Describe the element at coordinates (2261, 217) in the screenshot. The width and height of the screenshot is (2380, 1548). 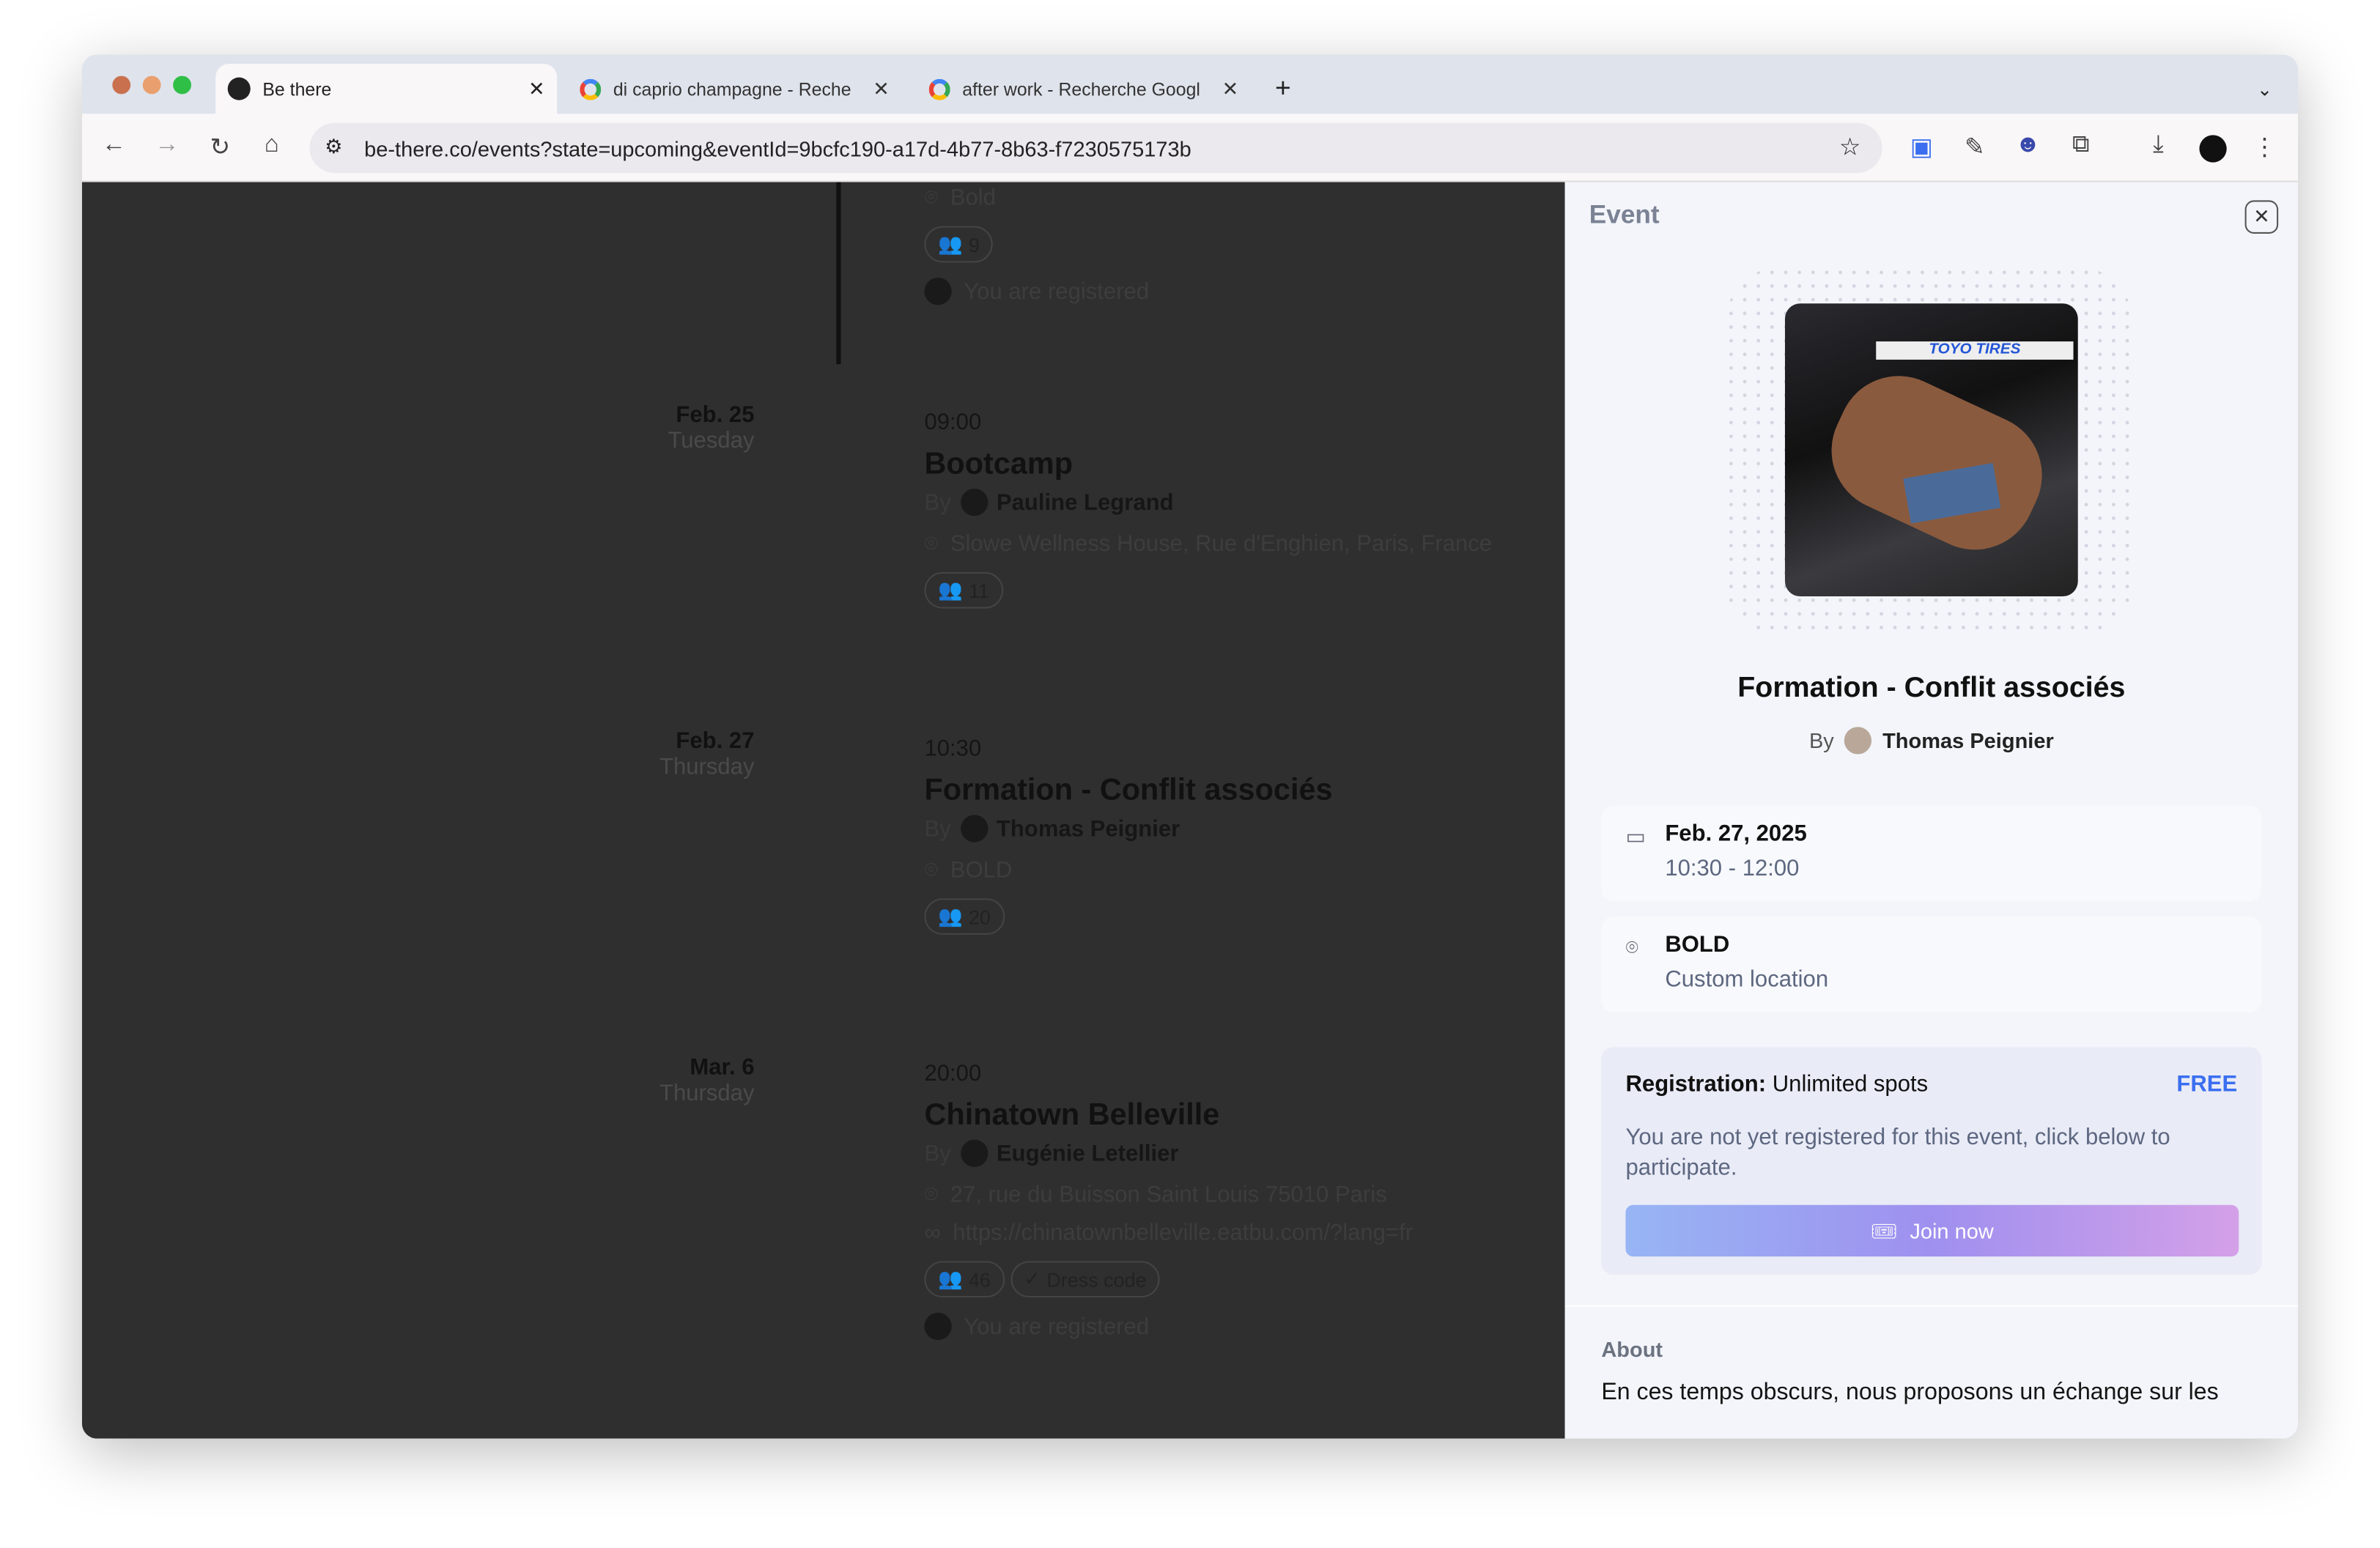
I see `close-panel-button: ✕` at that location.